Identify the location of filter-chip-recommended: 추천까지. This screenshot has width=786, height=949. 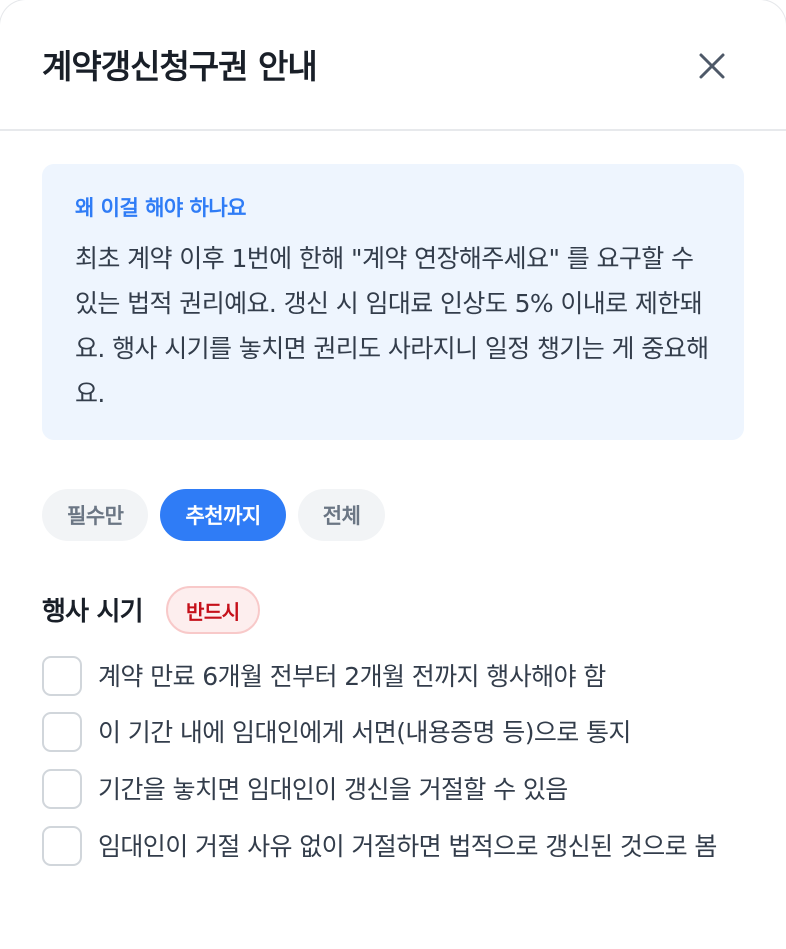
(223, 515).